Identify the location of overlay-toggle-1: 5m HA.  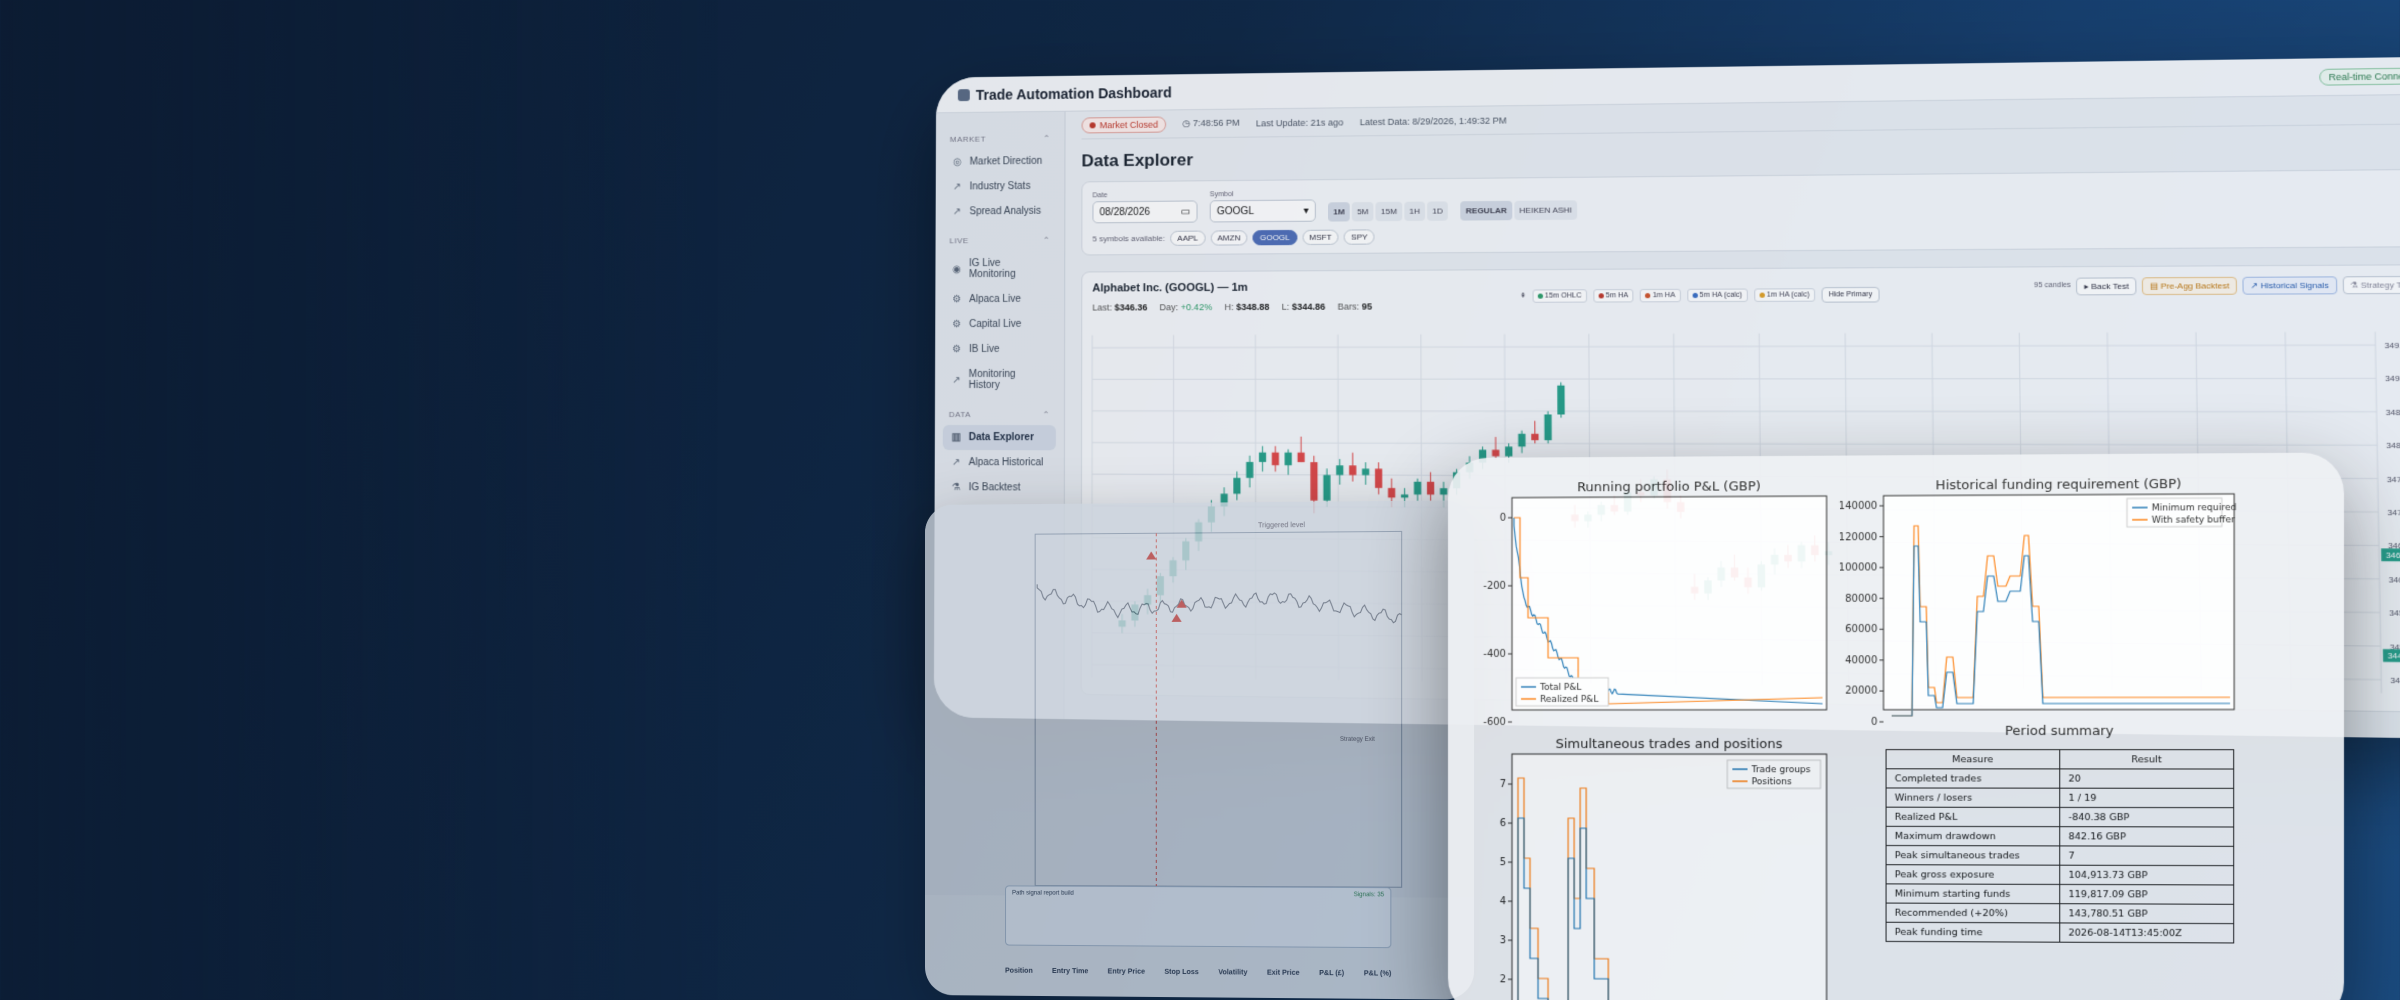
(1613, 295).